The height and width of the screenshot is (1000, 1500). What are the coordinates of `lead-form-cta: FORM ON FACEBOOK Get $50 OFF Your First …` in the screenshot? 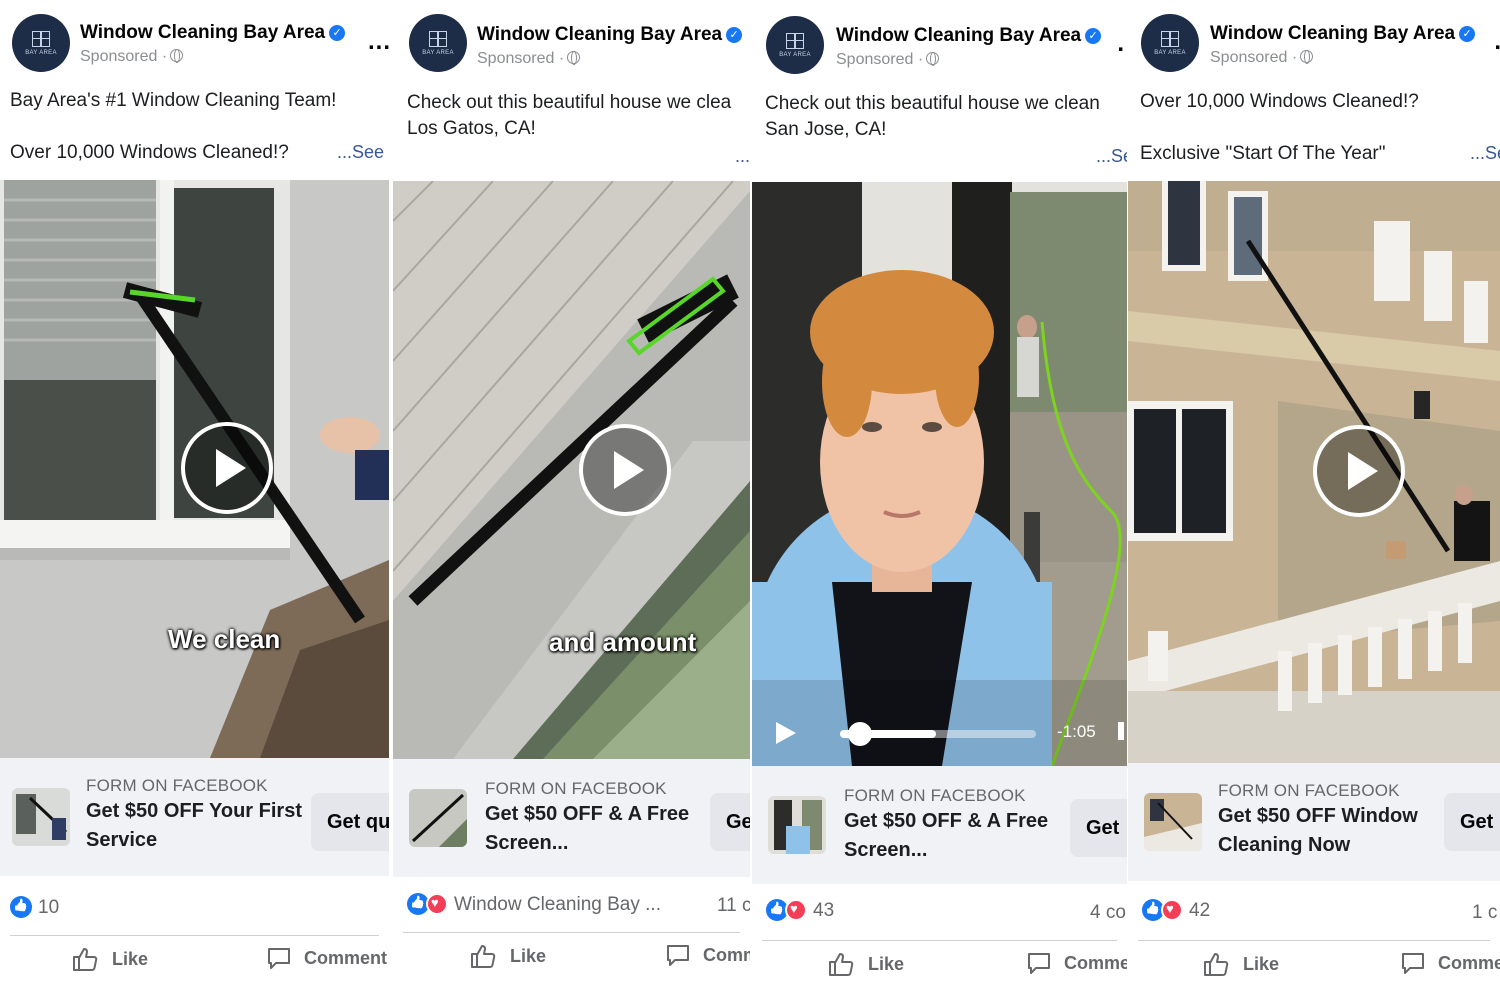 It's located at (194, 817).